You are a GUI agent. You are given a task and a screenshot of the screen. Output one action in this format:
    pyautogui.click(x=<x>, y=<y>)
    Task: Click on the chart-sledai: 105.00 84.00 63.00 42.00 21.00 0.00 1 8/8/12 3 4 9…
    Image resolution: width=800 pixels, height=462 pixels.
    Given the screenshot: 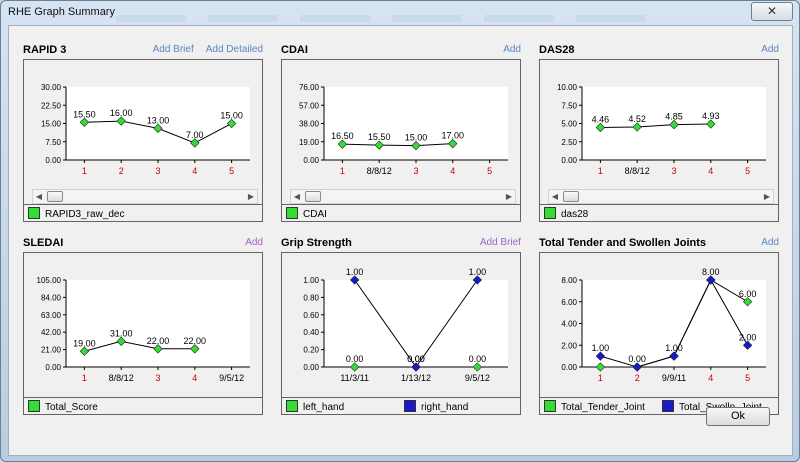 What is the action you would take?
    pyautogui.click(x=143, y=329)
    